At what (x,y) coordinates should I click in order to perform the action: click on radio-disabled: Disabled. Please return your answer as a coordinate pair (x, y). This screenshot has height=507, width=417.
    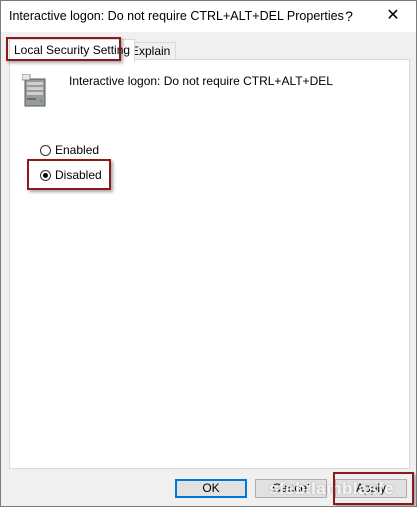
    Looking at the image, I should click on (71, 175).